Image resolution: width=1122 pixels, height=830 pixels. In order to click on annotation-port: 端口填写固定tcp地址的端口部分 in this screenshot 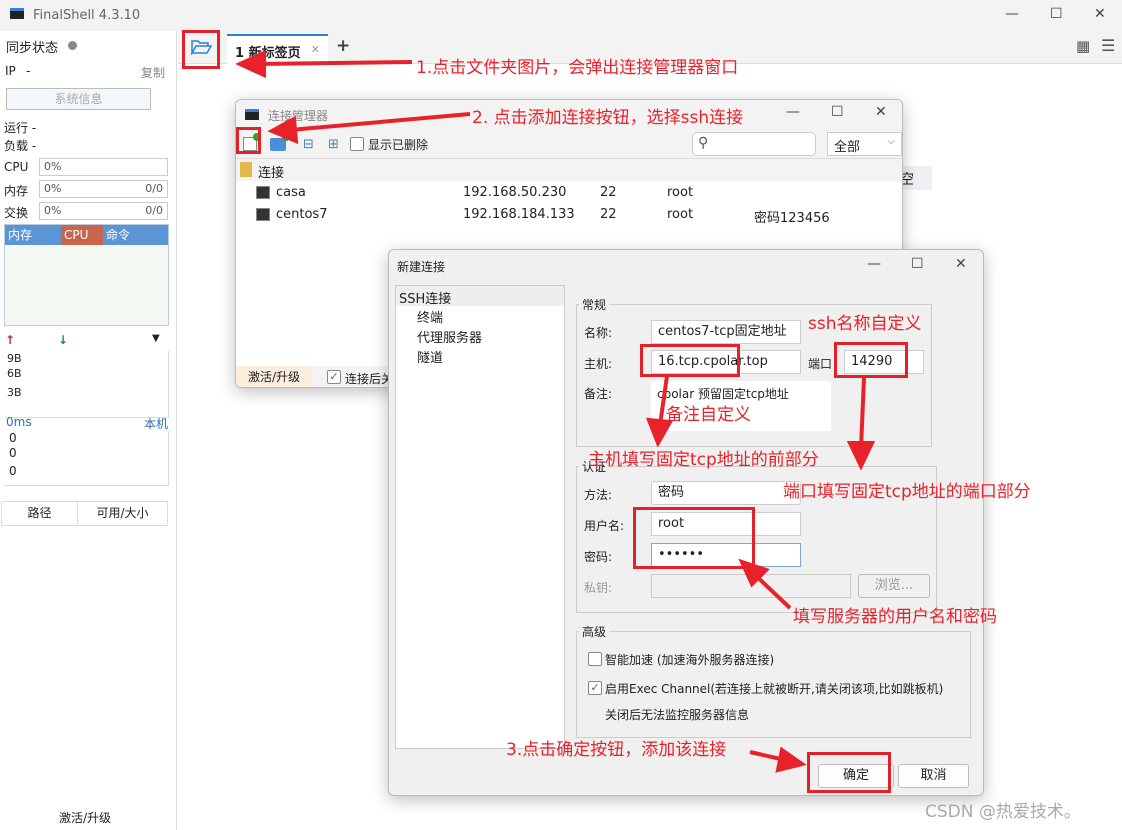, I will do `click(907, 492)`.